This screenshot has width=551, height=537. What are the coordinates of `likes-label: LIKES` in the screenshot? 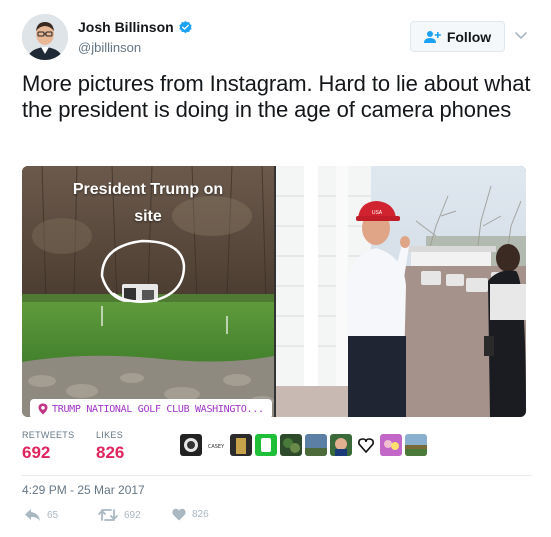 It's located at (110, 435).